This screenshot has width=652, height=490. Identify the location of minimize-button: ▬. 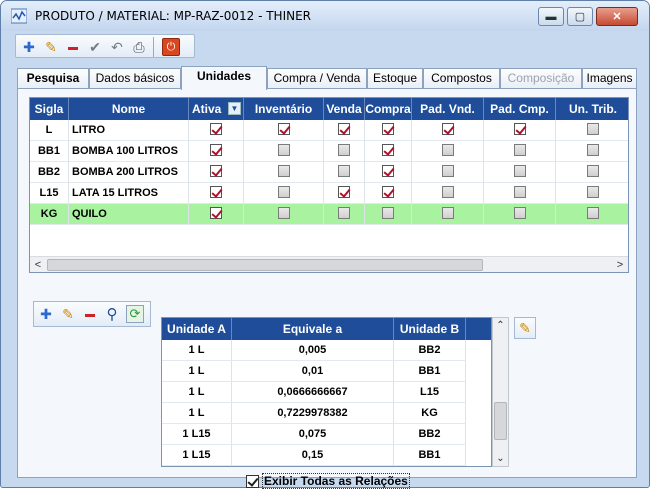
(551, 16).